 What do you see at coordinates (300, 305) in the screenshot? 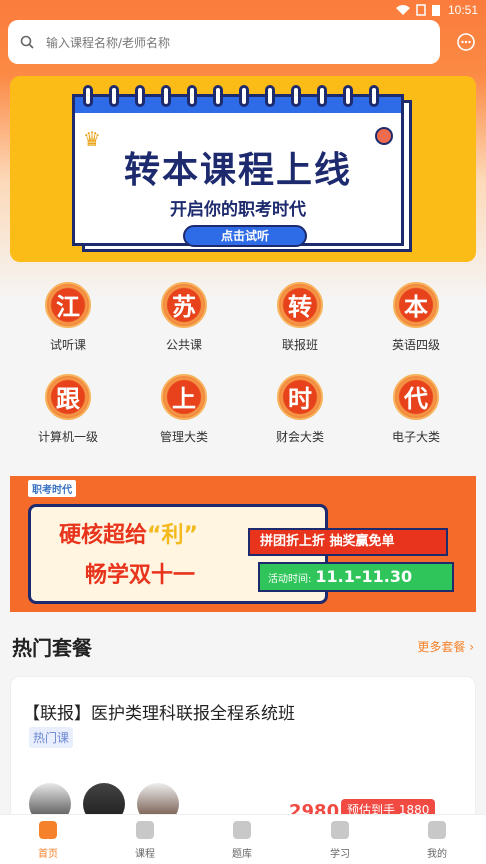
I see `badge-icon: 转` at bounding box center [300, 305].